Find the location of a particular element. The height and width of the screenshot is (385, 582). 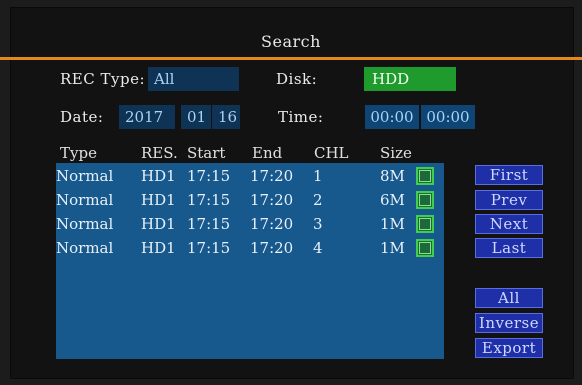

col-header-res: RES. is located at coordinates (159, 153).